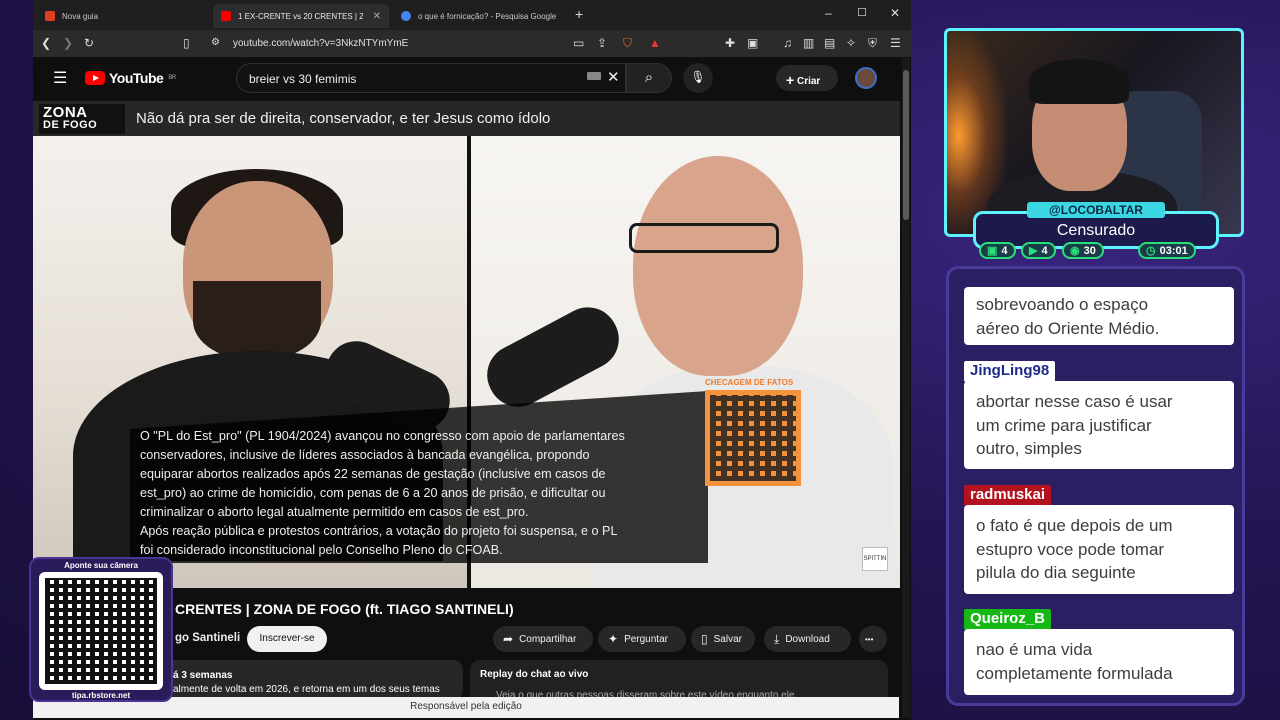 Image resolution: width=1280 pixels, height=720 pixels. I want to click on message-line: sobrevoando o espaço, so click(1062, 304).